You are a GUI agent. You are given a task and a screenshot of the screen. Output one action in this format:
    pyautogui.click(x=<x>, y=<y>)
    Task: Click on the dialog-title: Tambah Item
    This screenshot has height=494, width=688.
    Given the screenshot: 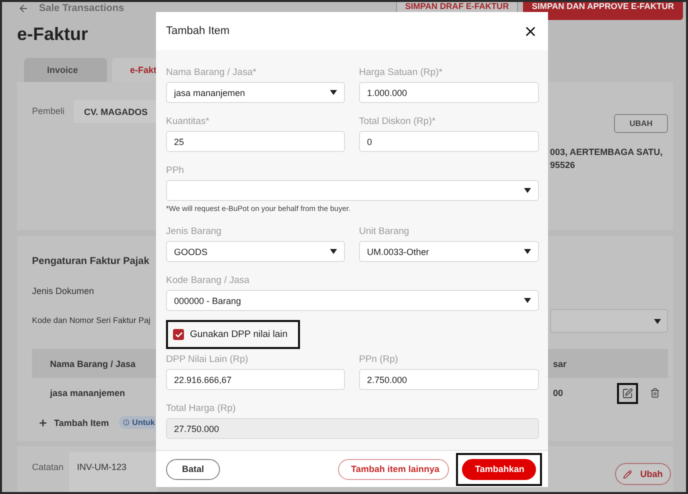 What is the action you would take?
    pyautogui.click(x=198, y=31)
    